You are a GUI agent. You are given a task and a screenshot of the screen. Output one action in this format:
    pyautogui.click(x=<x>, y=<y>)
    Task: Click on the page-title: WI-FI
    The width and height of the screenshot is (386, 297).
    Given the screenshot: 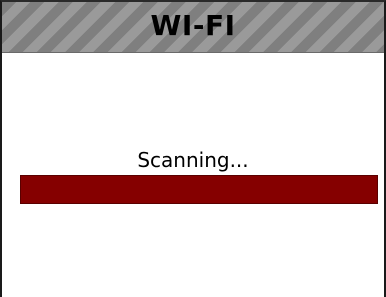 What is the action you would take?
    pyautogui.click(x=193, y=25)
    